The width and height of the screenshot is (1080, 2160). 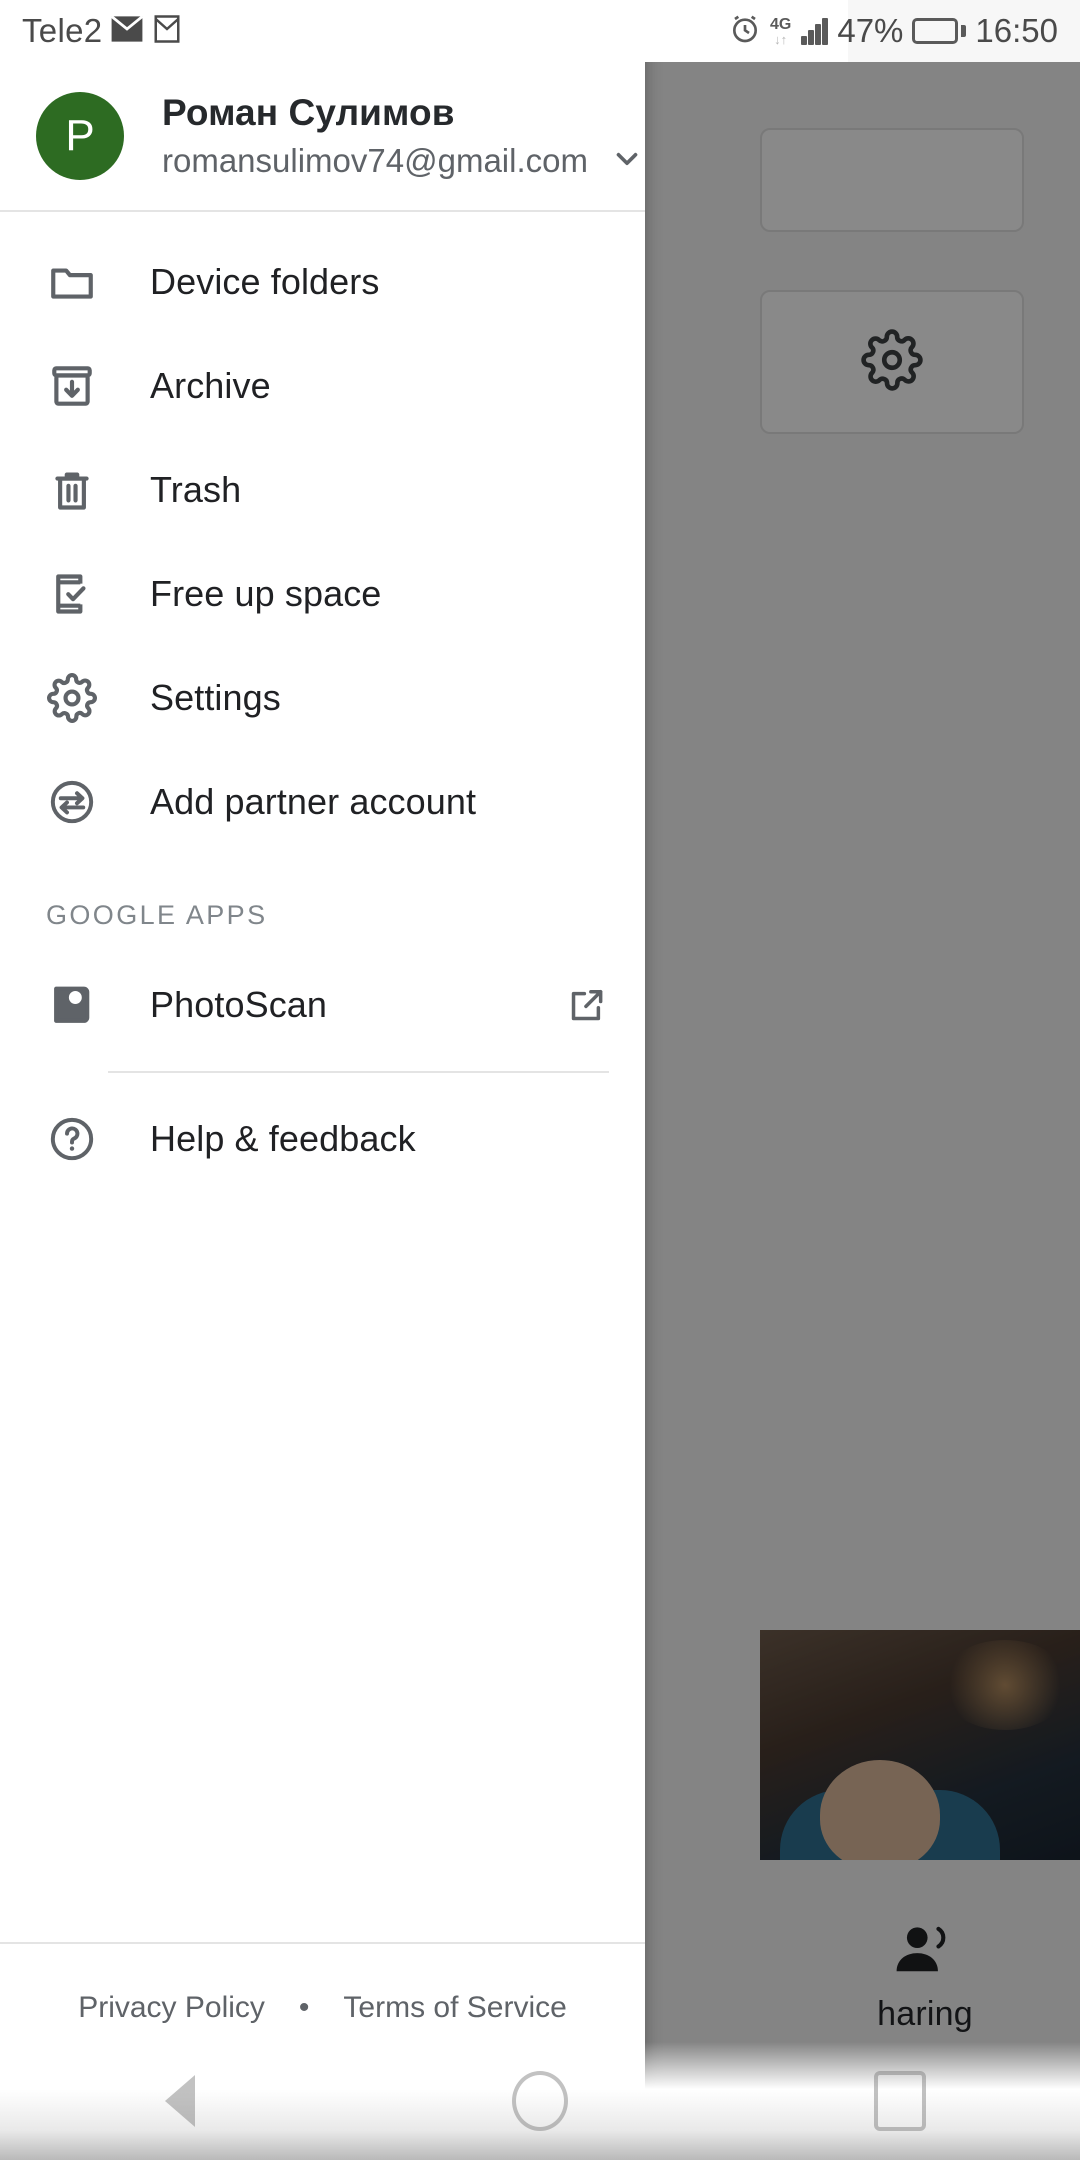 What do you see at coordinates (322, 490) in the screenshot?
I see `menu-item-trash: Trash` at bounding box center [322, 490].